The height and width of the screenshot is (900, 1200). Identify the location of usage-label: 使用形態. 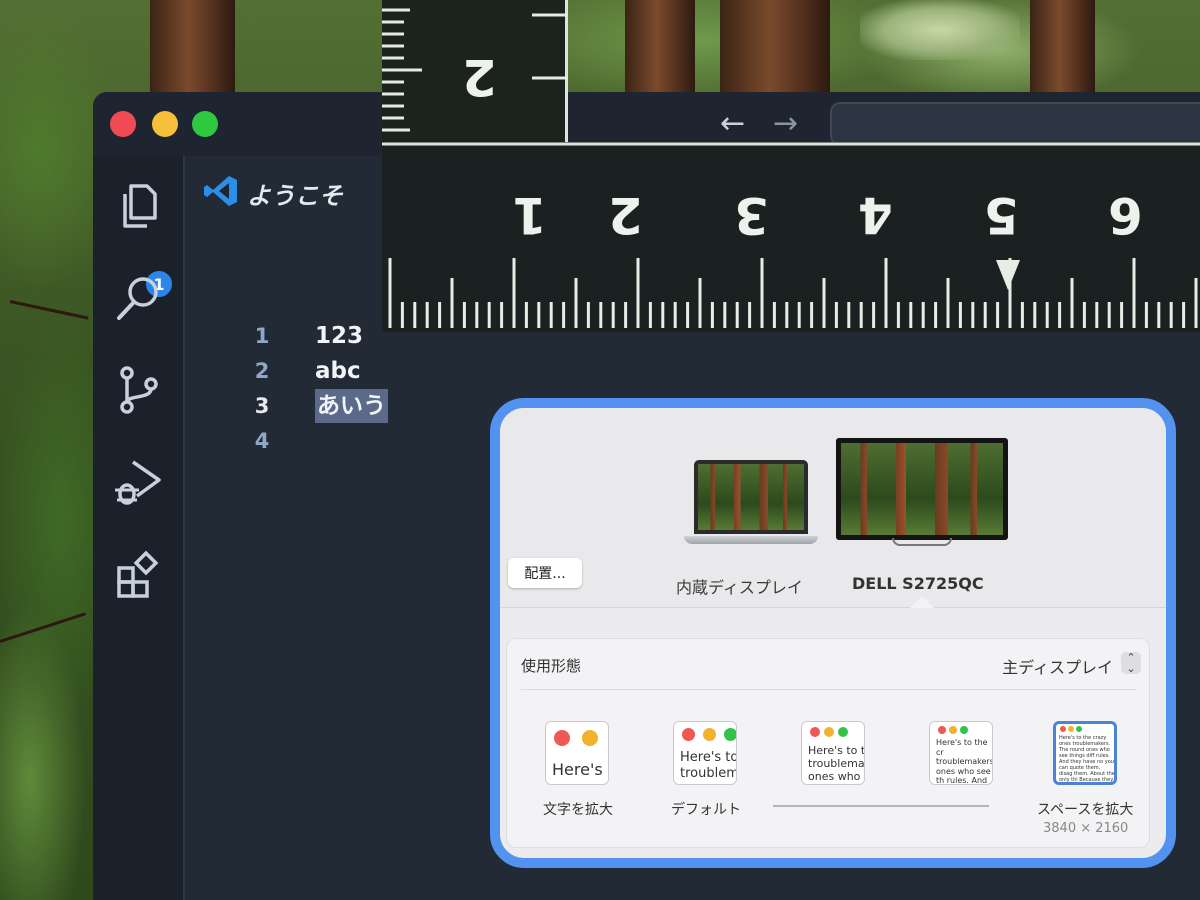
(551, 666).